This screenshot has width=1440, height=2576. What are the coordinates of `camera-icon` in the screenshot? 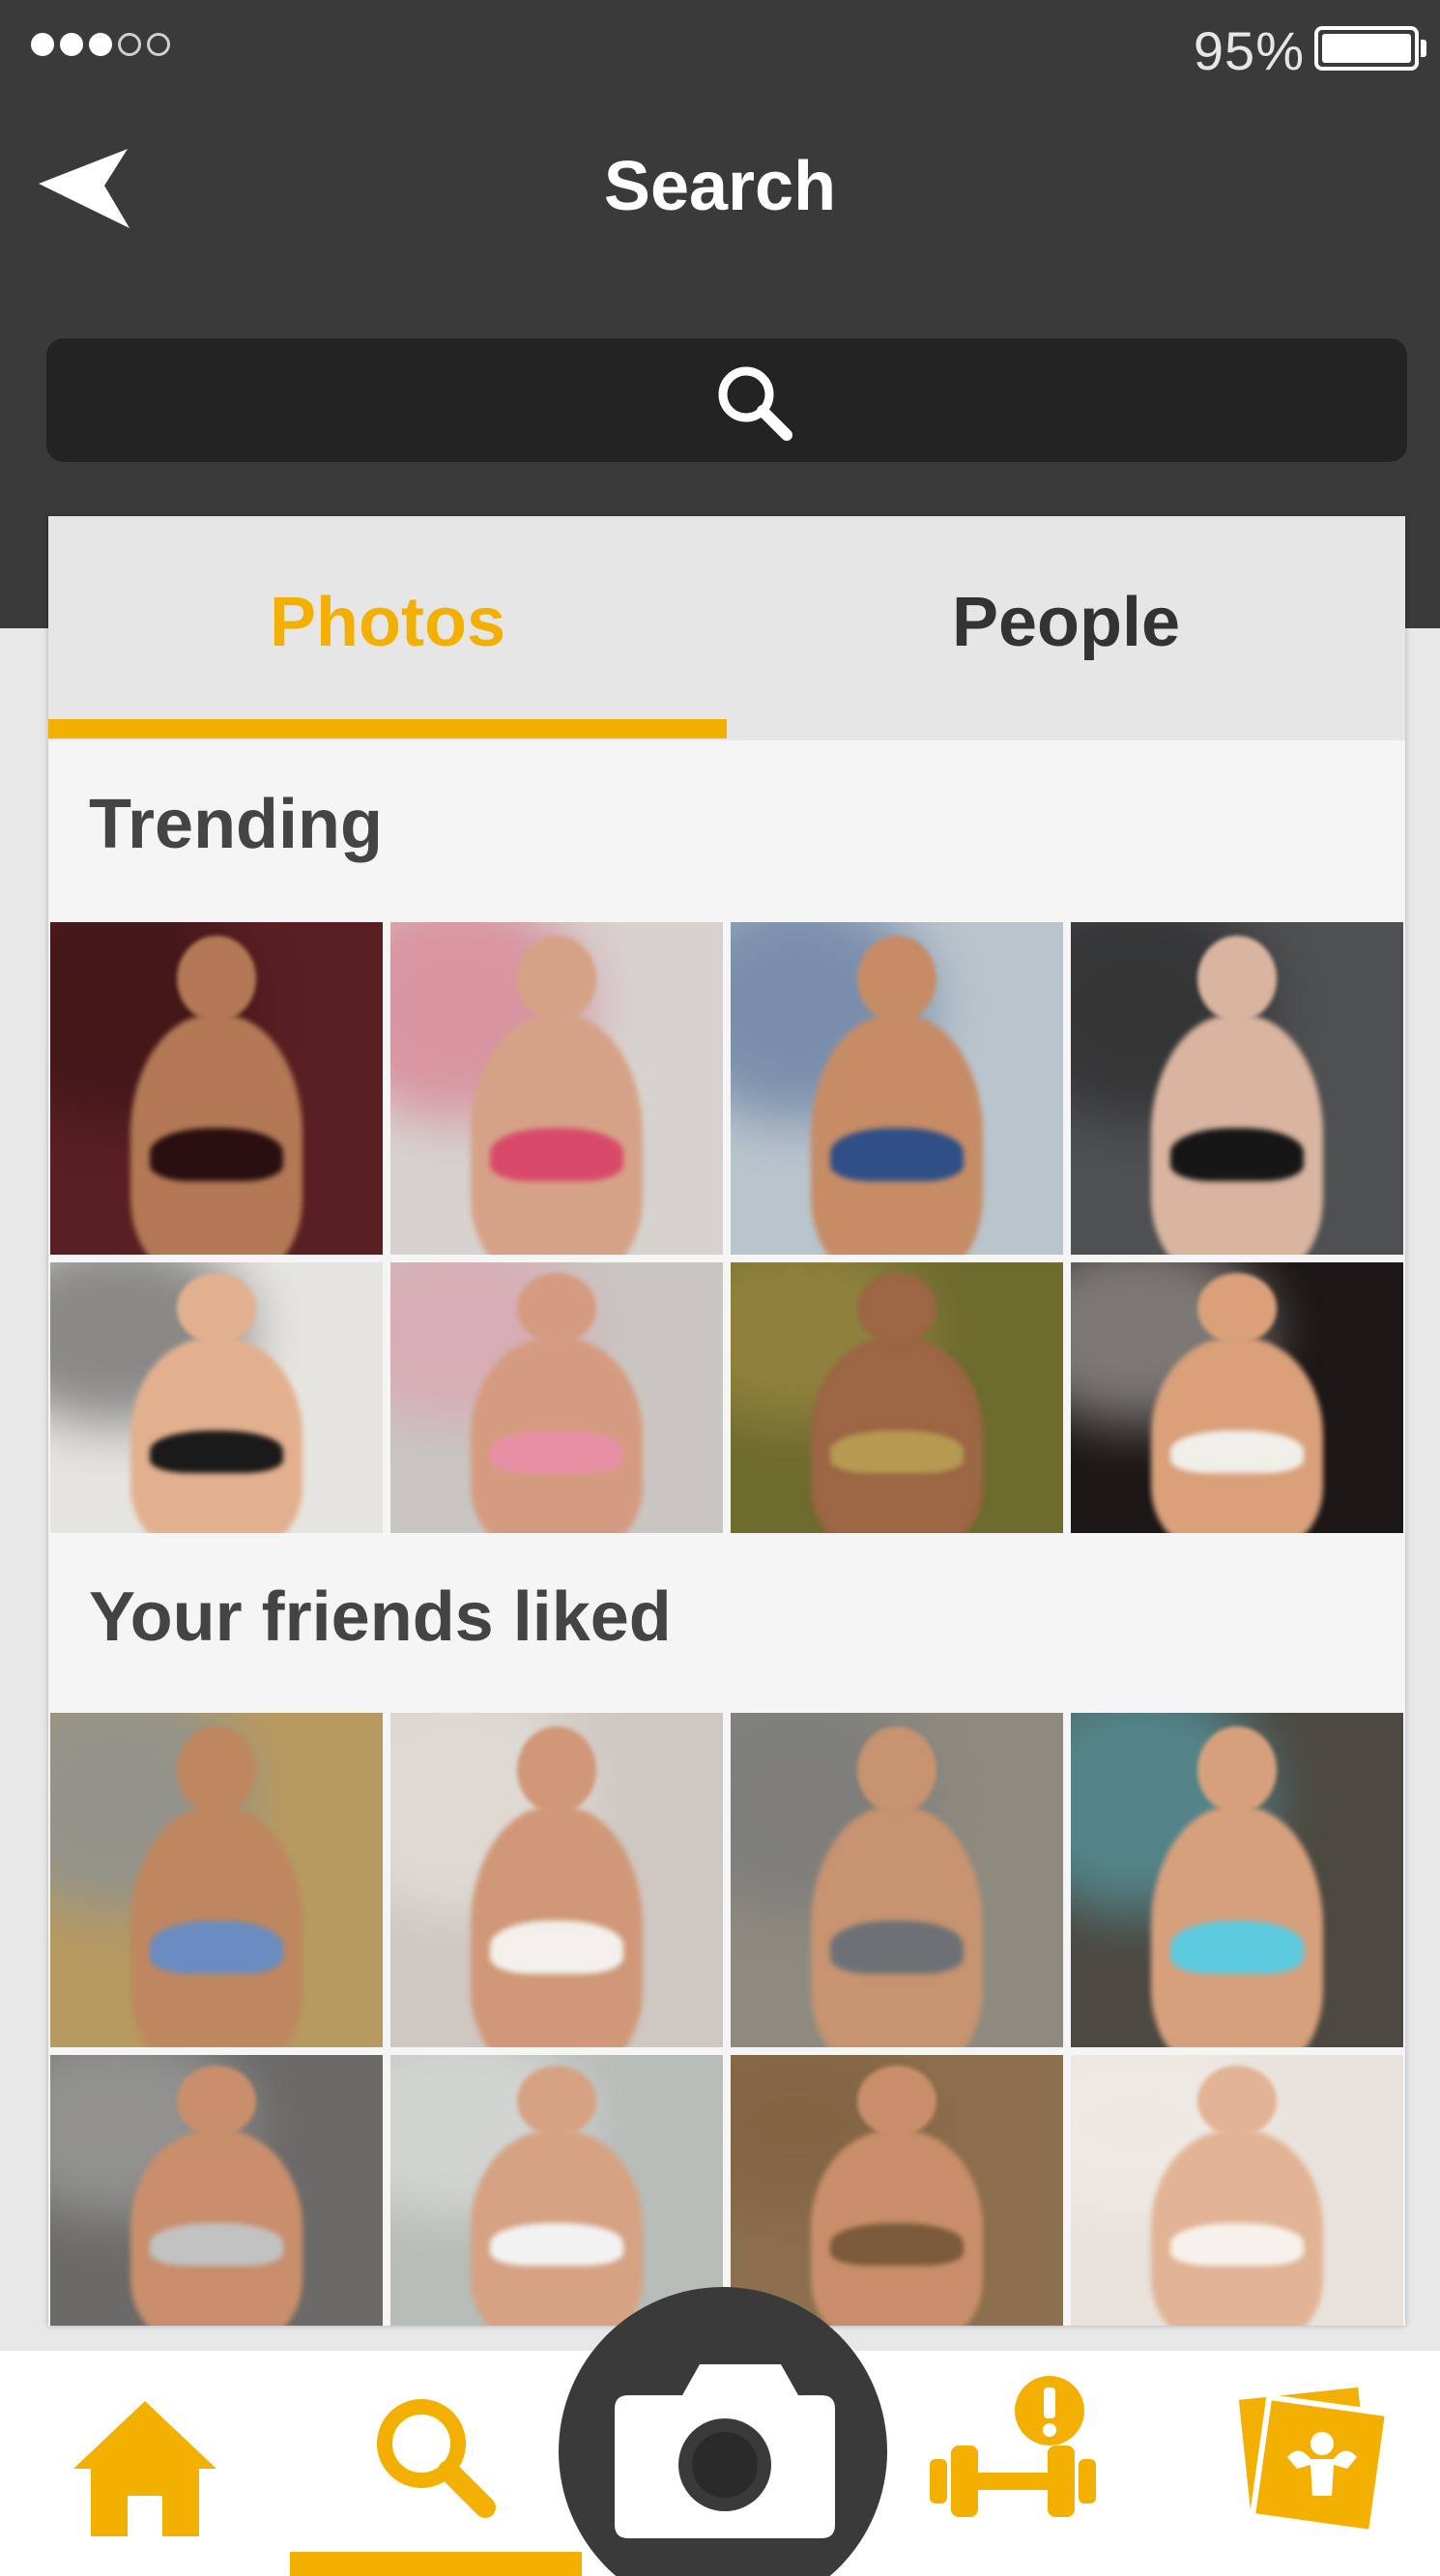 It's located at (725, 2451).